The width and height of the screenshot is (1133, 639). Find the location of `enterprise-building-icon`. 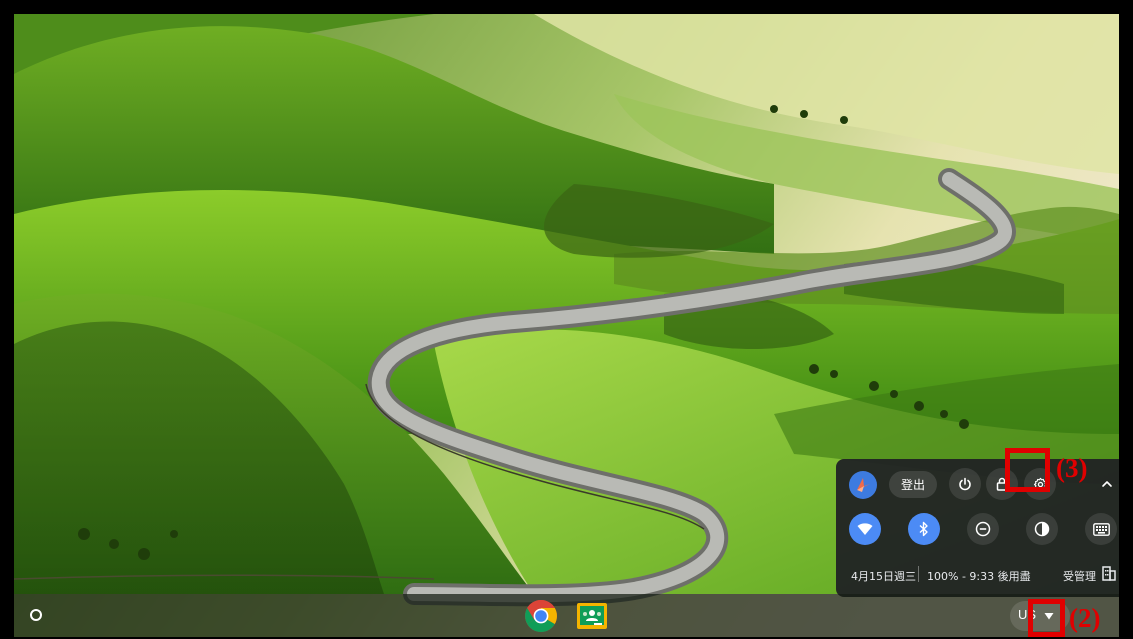

enterprise-building-icon is located at coordinates (1109, 573).